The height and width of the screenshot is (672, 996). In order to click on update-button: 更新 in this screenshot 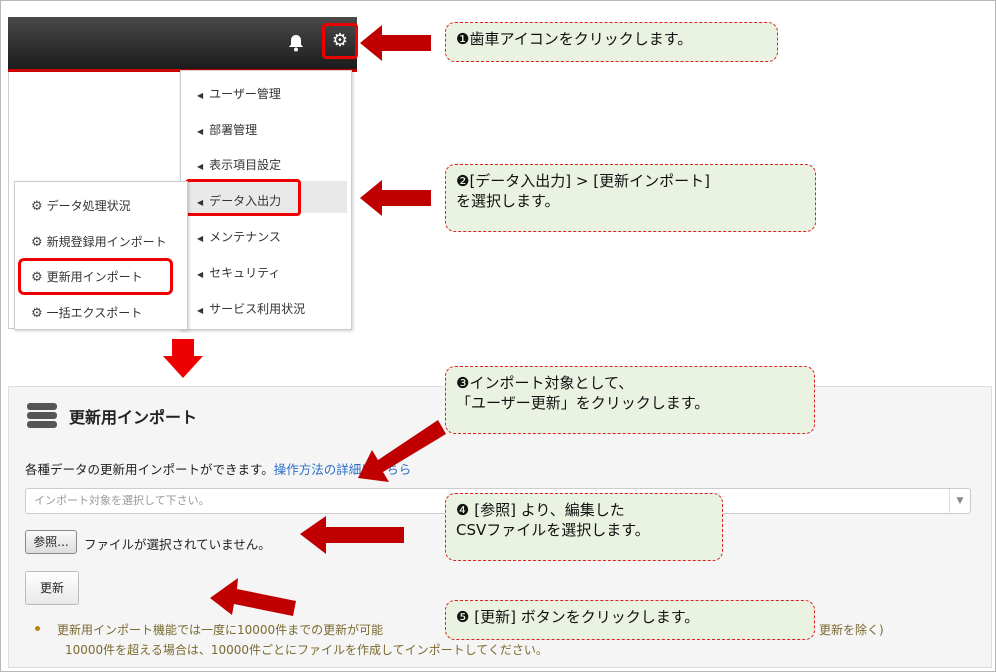, I will do `click(52, 588)`.